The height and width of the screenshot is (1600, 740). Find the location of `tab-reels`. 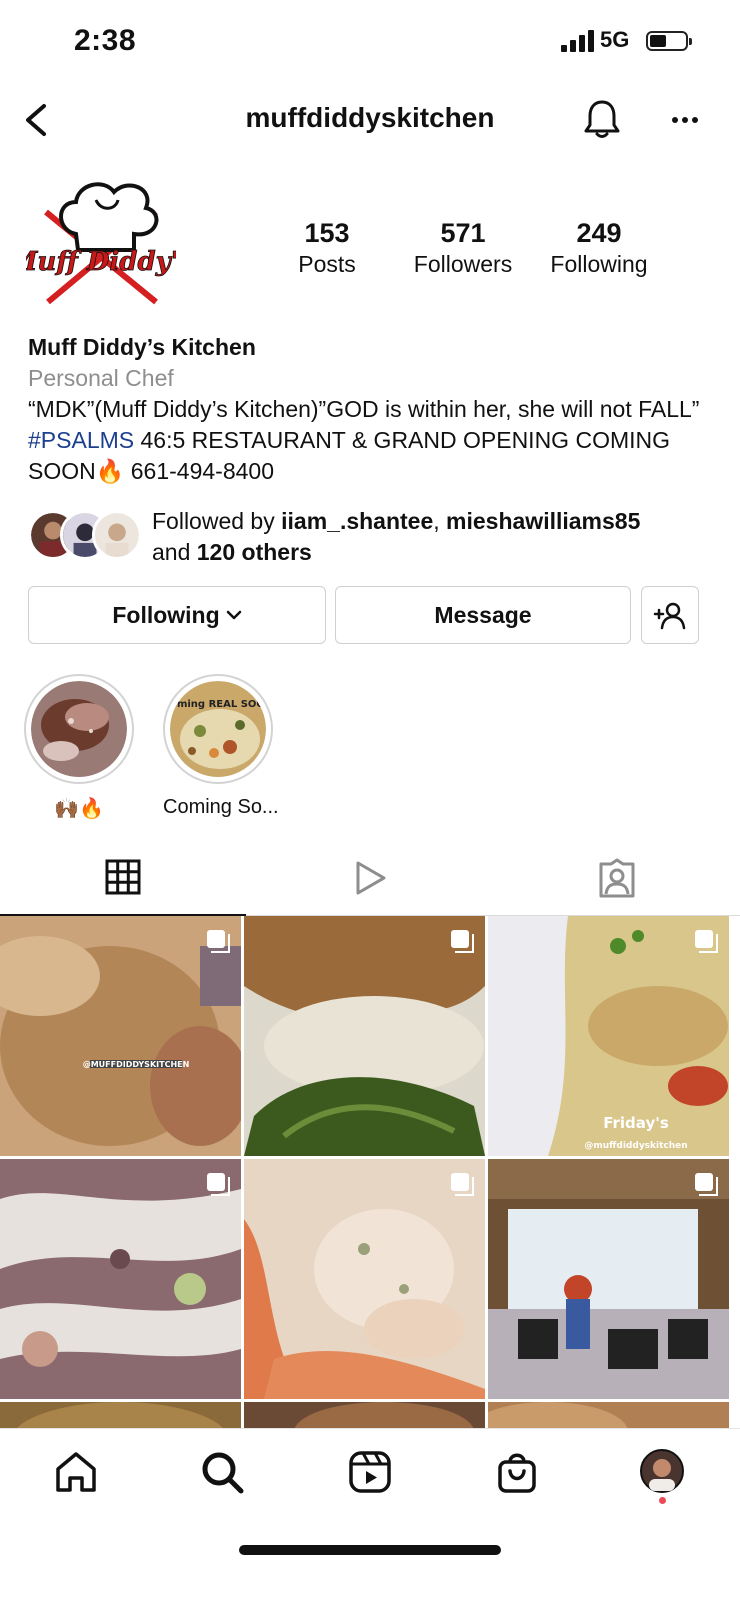

tab-reels is located at coordinates (370, 878).